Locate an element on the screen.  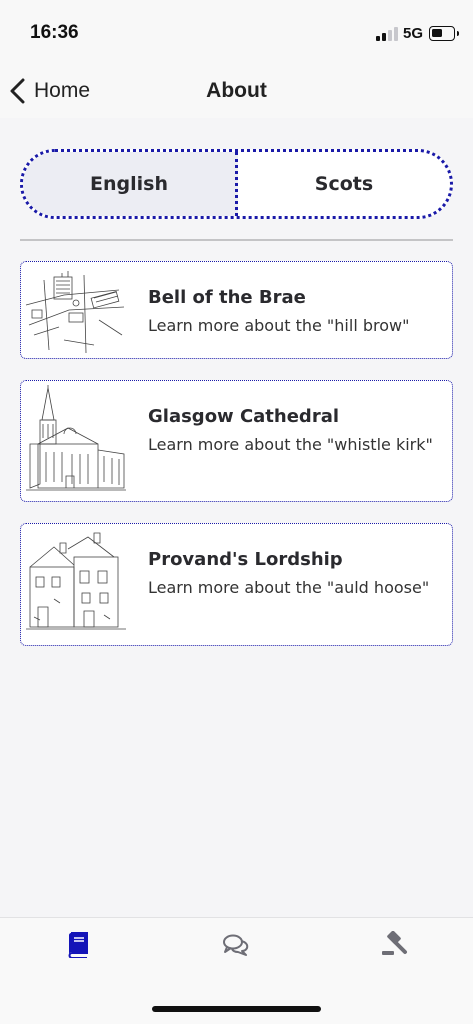
card-subtitle: Learn more about the "whistle kirk" is located at coordinates (290, 444).